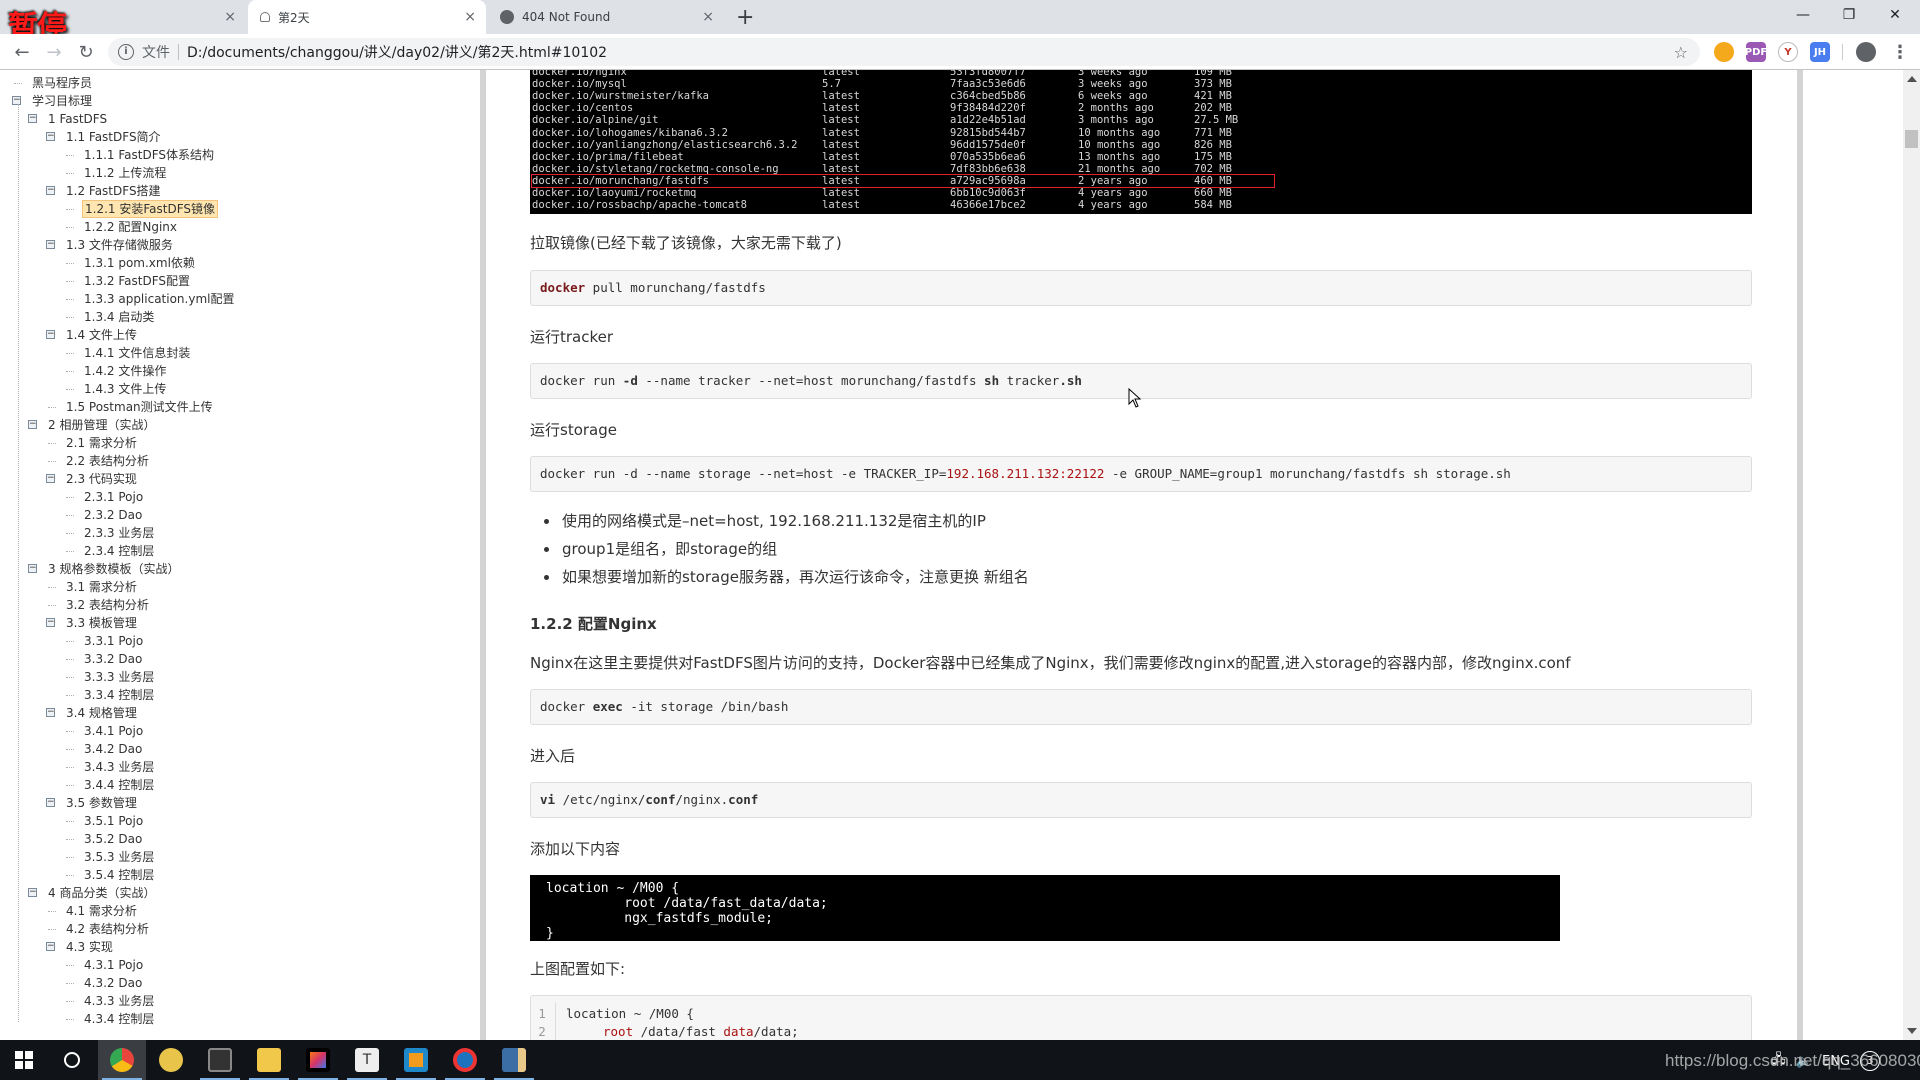 This screenshot has height=1080, width=1920. Describe the element at coordinates (107, 605) in the screenshot. I see `toc-item: 3.2 表结构分析` at that location.